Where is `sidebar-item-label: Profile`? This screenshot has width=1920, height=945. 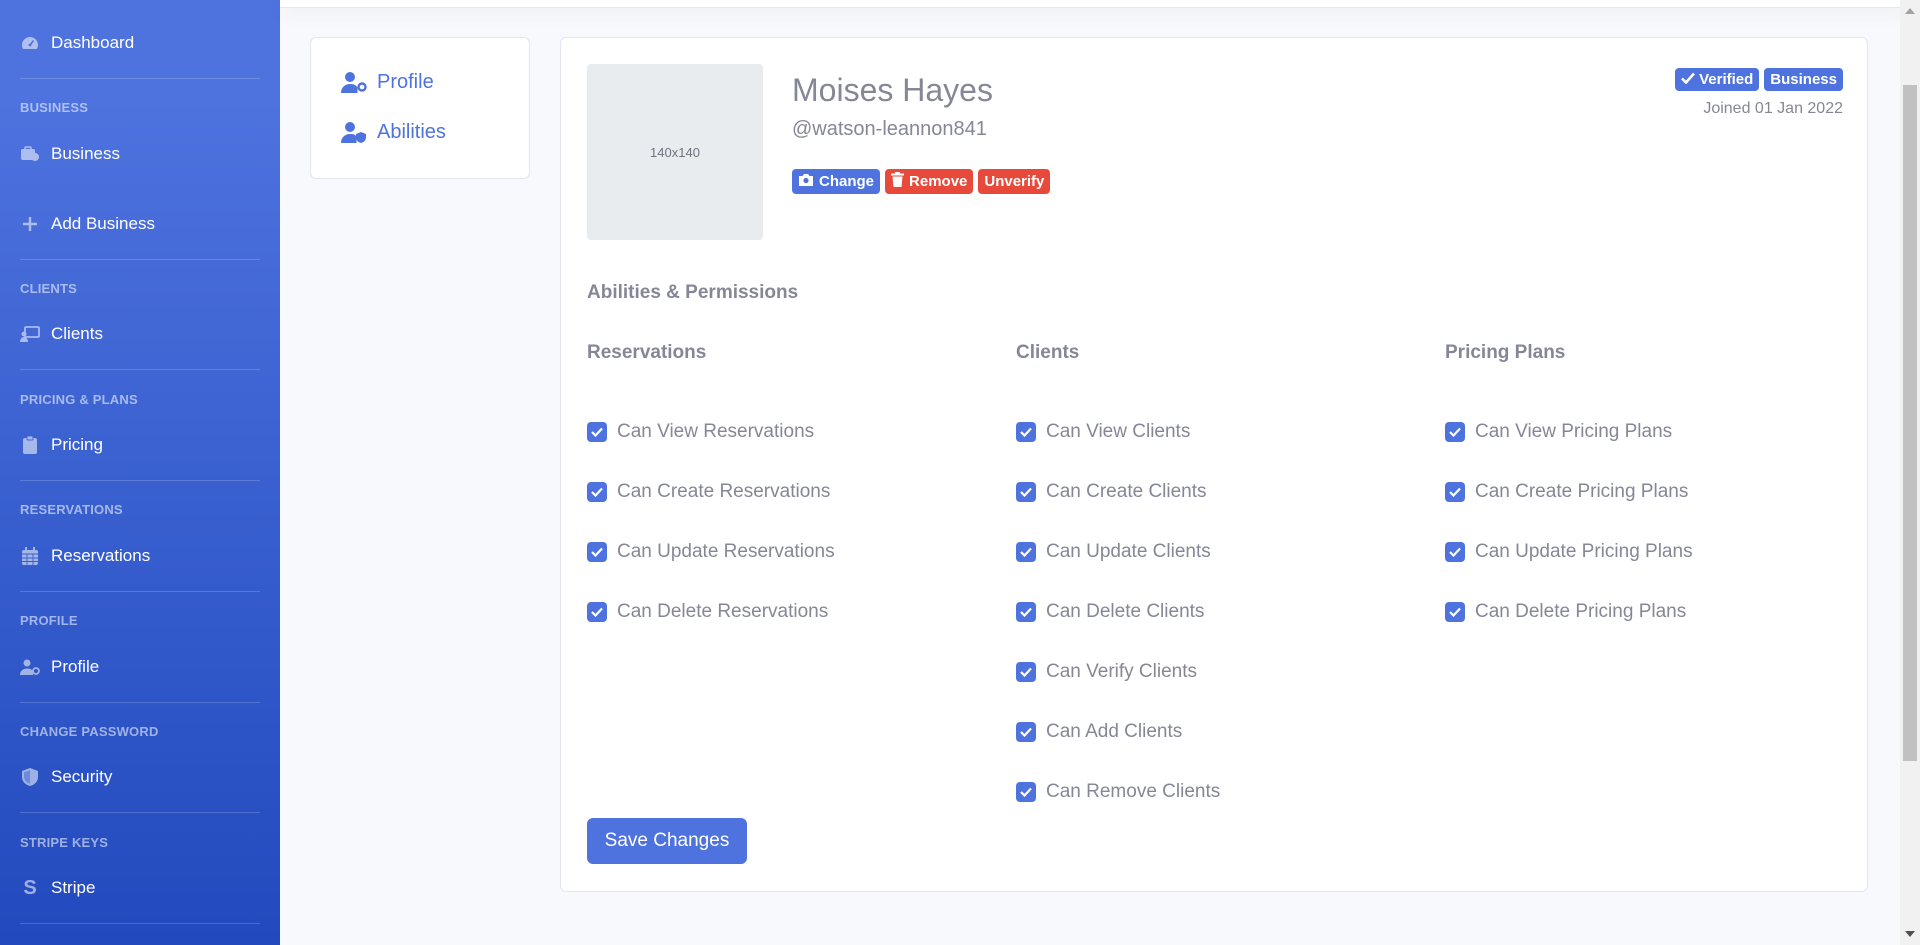
sidebar-item-label: Profile is located at coordinates (75, 666).